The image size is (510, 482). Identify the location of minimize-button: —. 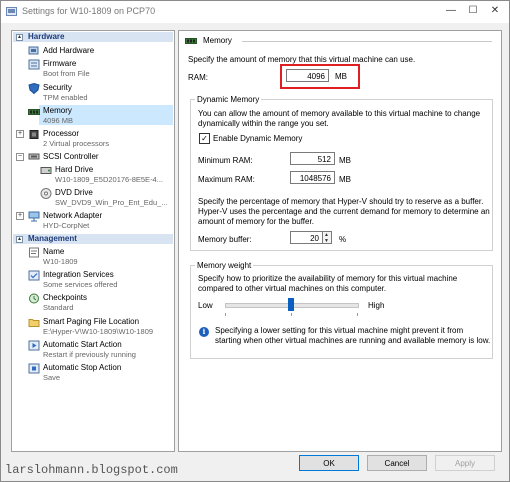
(451, 11).